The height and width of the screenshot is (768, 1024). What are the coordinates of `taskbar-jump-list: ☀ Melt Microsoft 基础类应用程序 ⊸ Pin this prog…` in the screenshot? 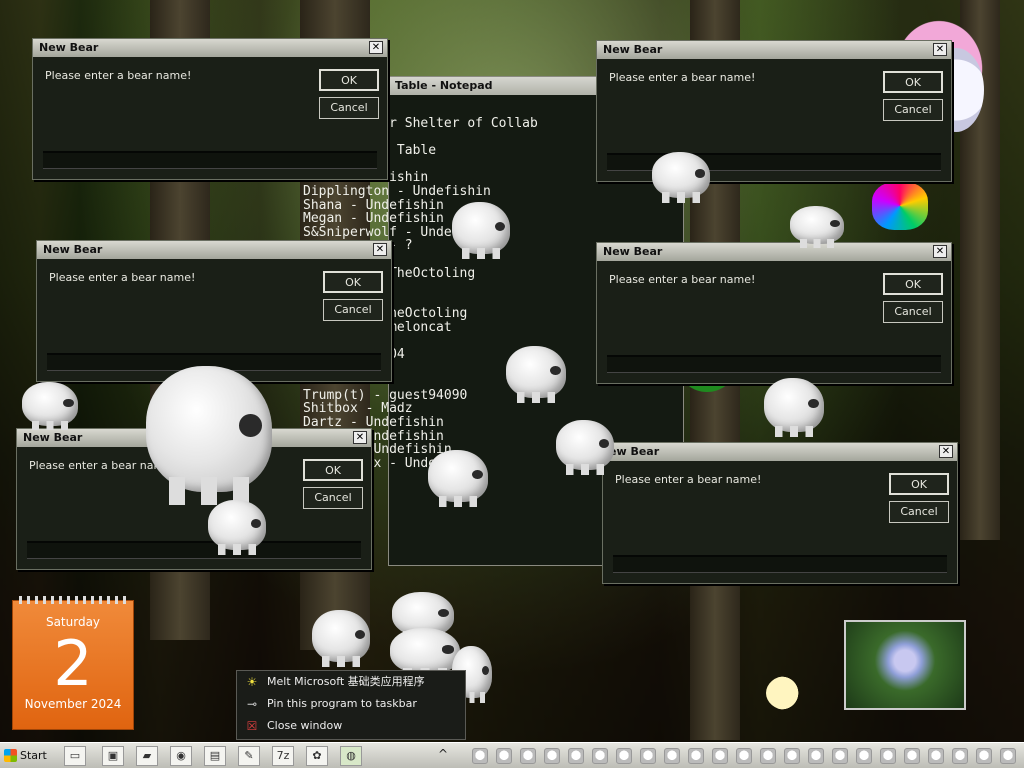 It's located at (351, 705).